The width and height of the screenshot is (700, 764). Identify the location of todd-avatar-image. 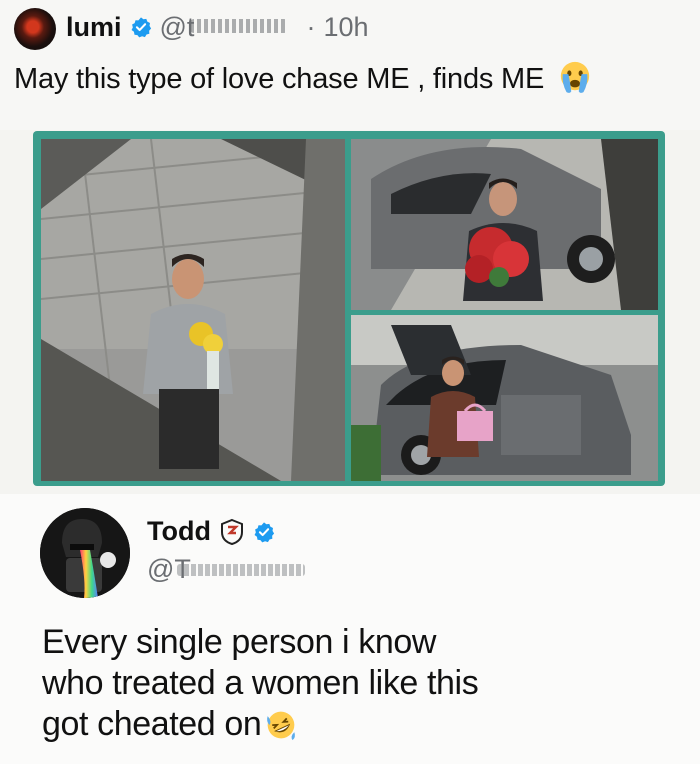
(85, 553).